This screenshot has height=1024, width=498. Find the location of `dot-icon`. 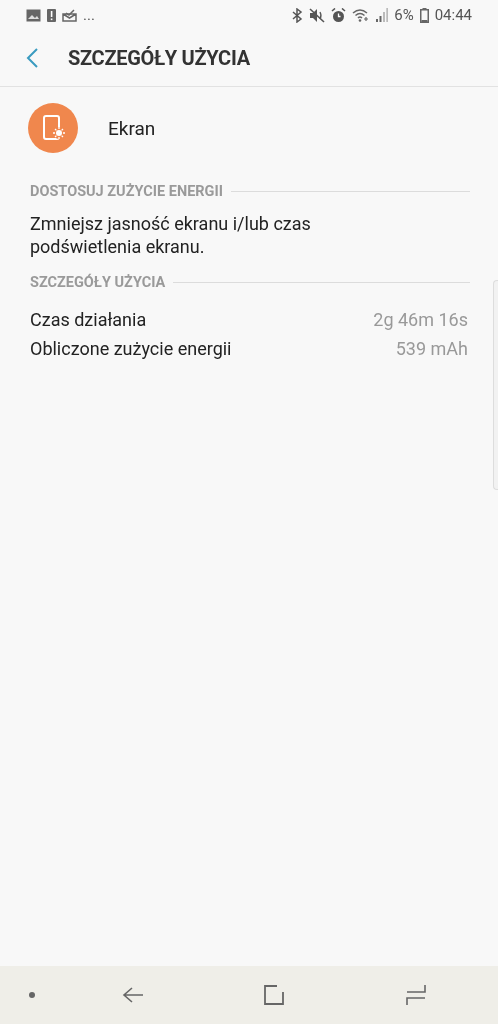

dot-icon is located at coordinates (32, 995).